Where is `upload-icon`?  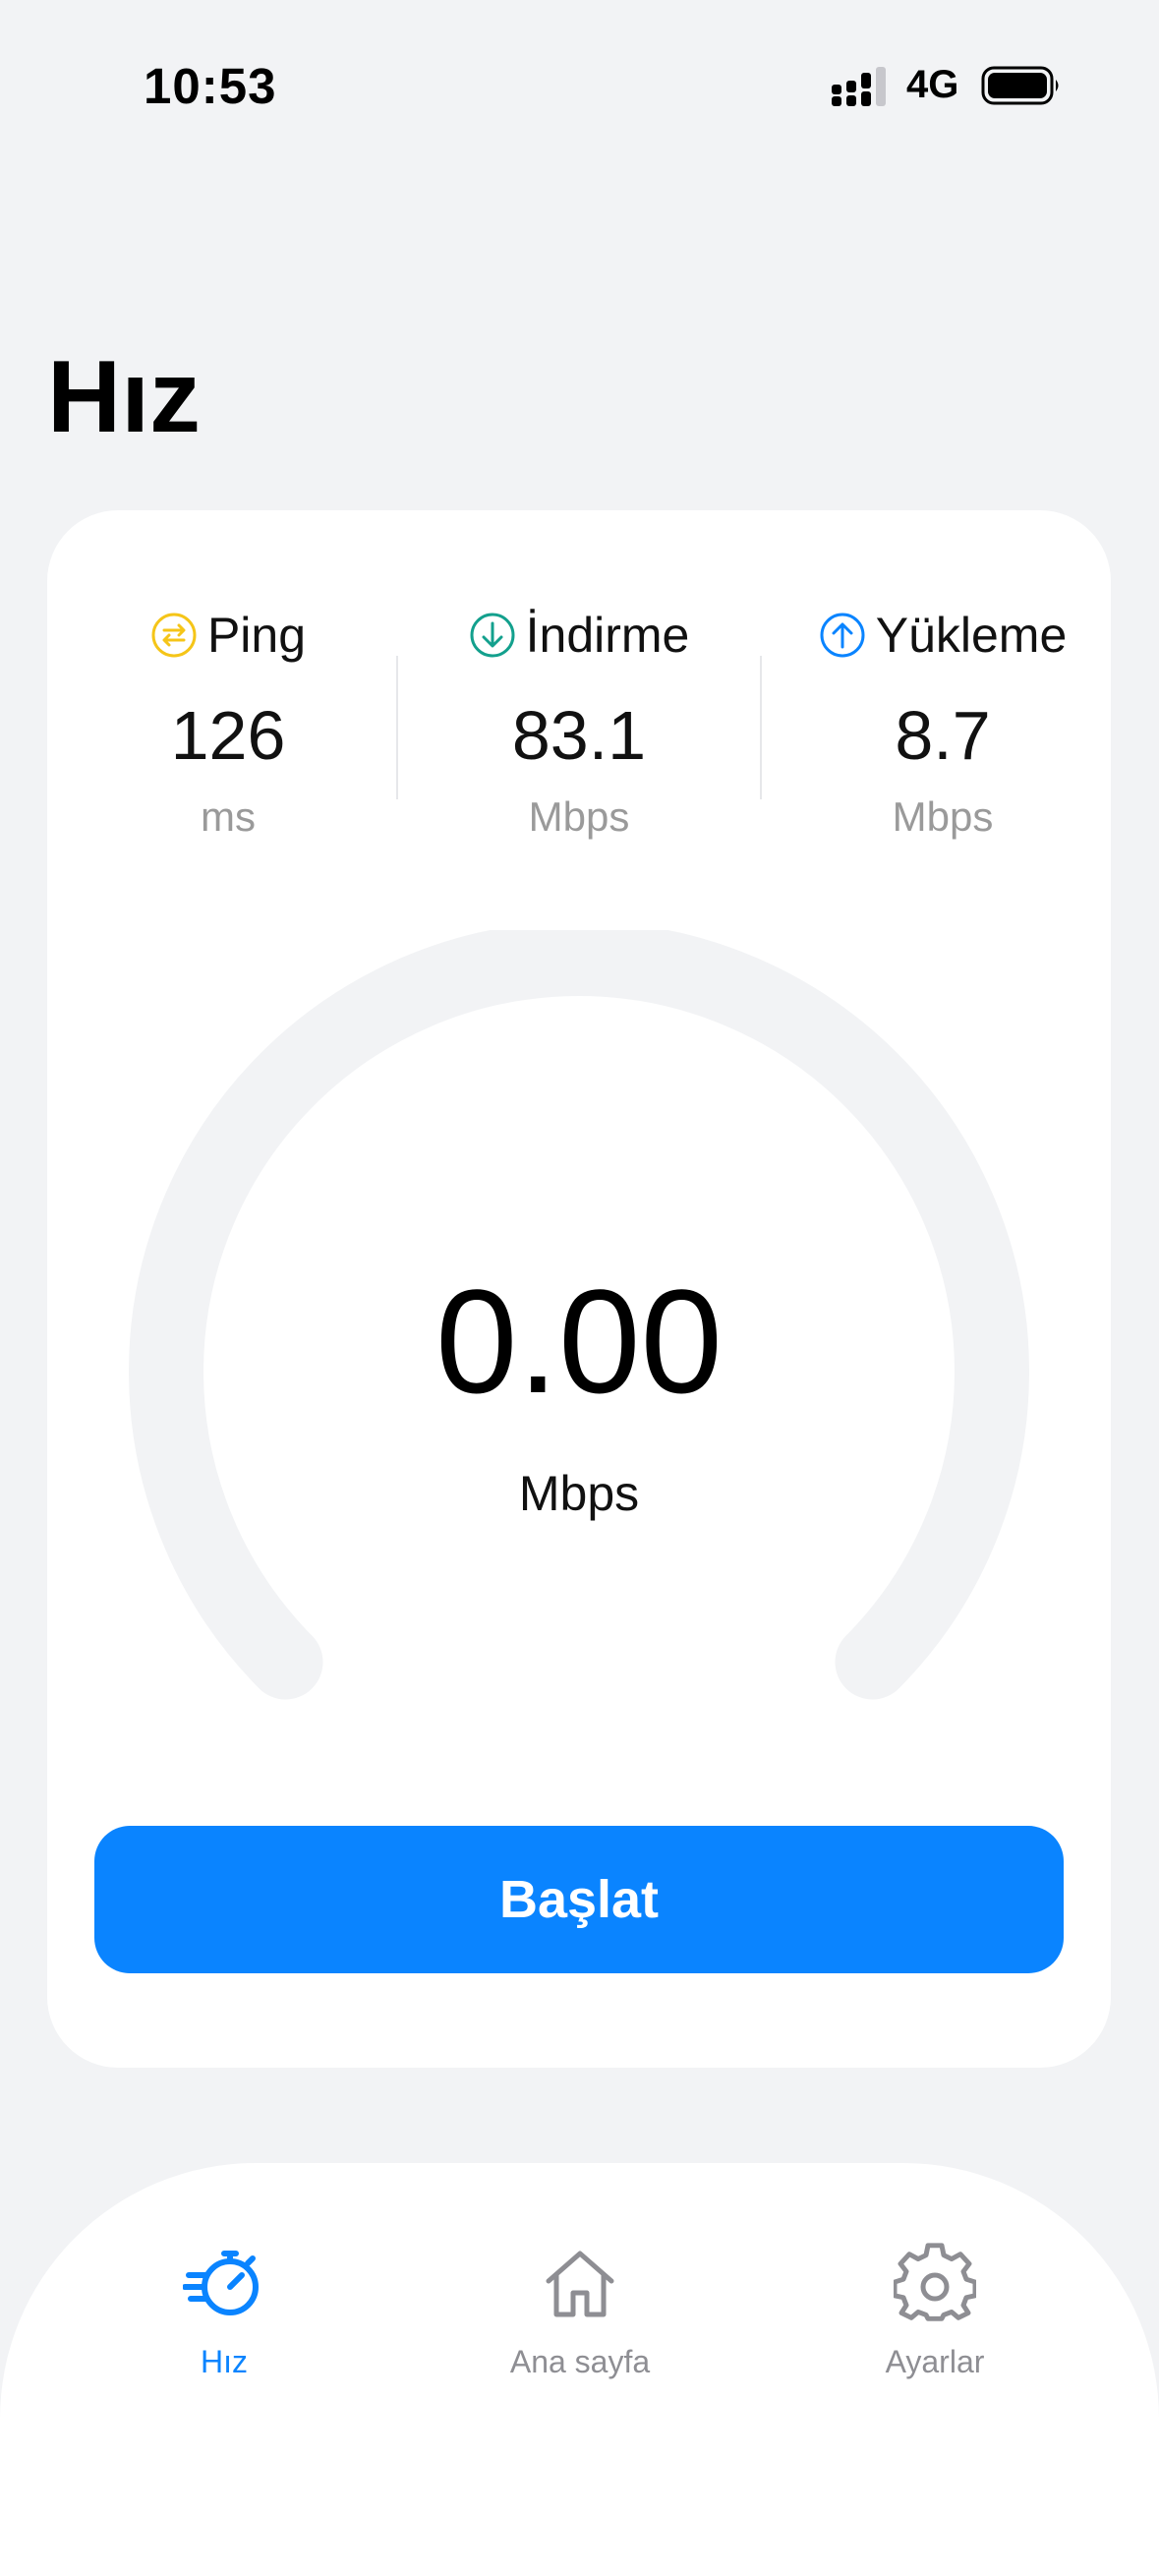 upload-icon is located at coordinates (843, 635).